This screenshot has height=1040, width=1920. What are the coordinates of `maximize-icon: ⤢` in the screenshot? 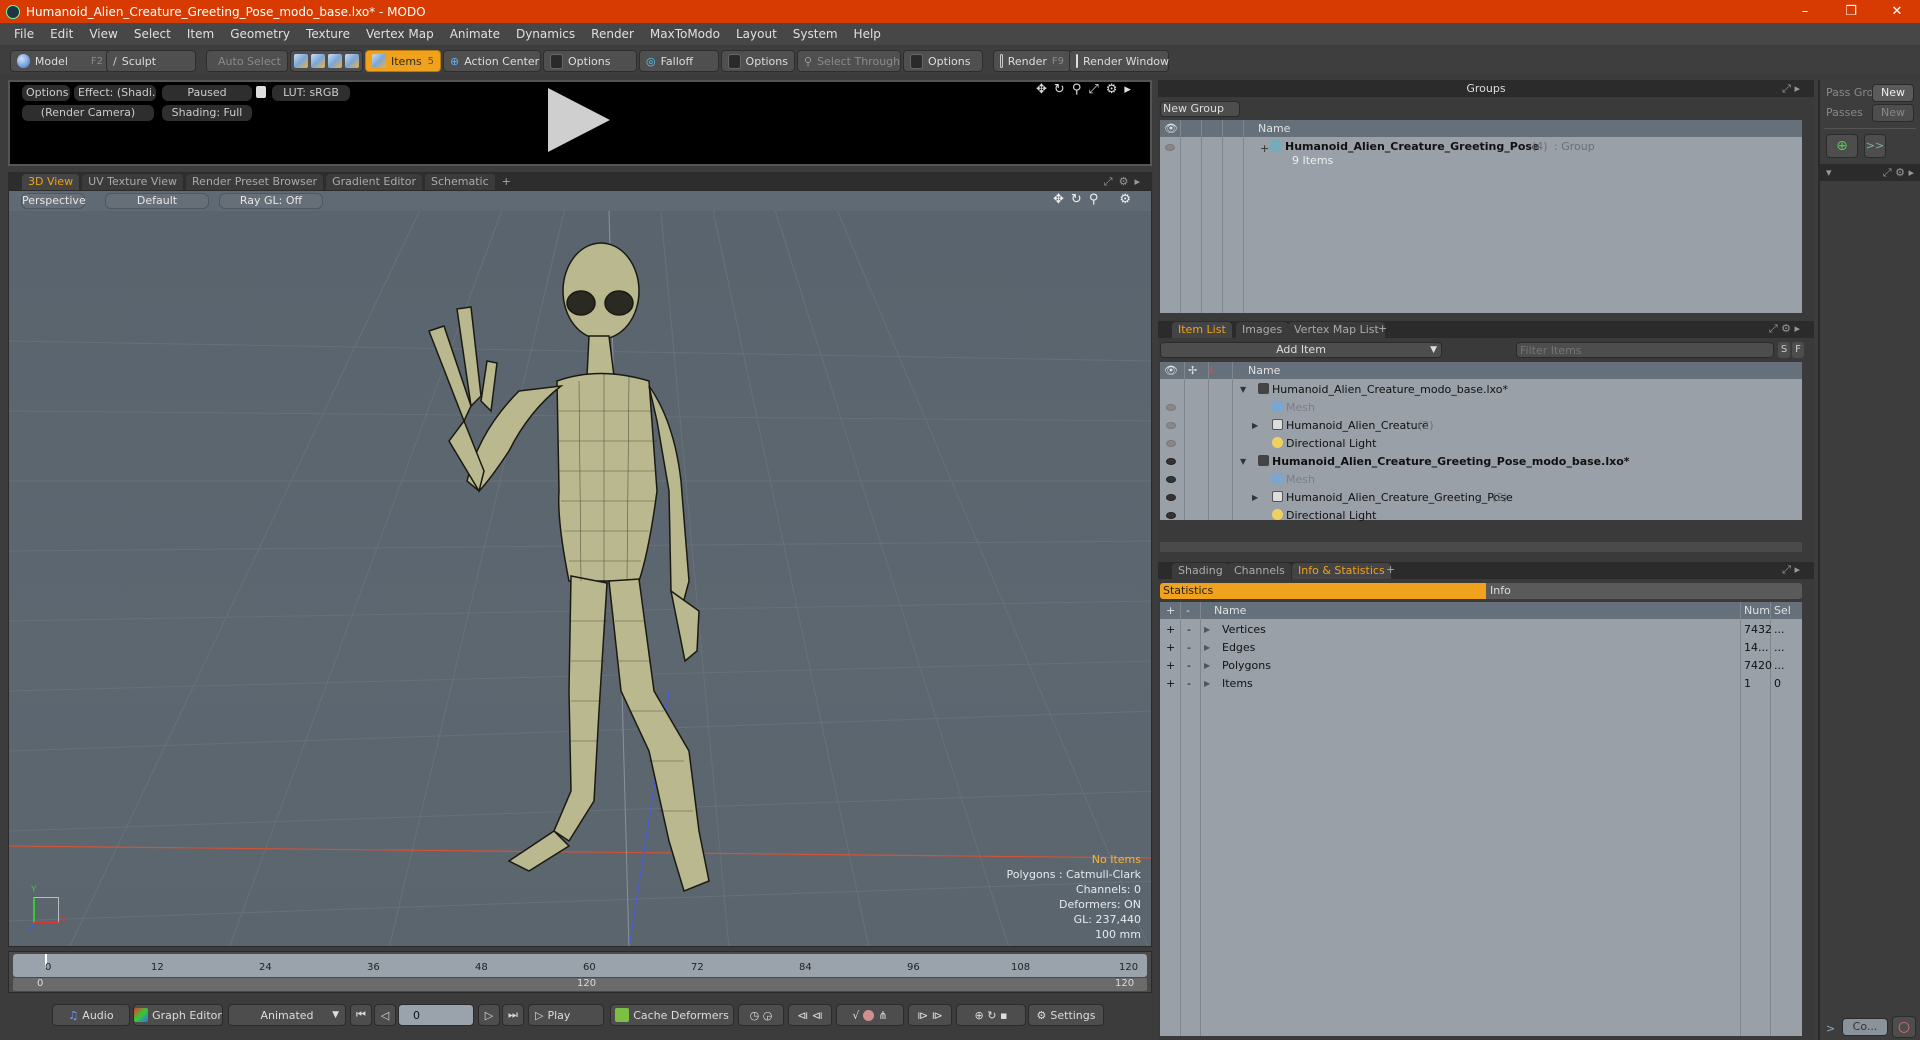 It's located at (1108, 182).